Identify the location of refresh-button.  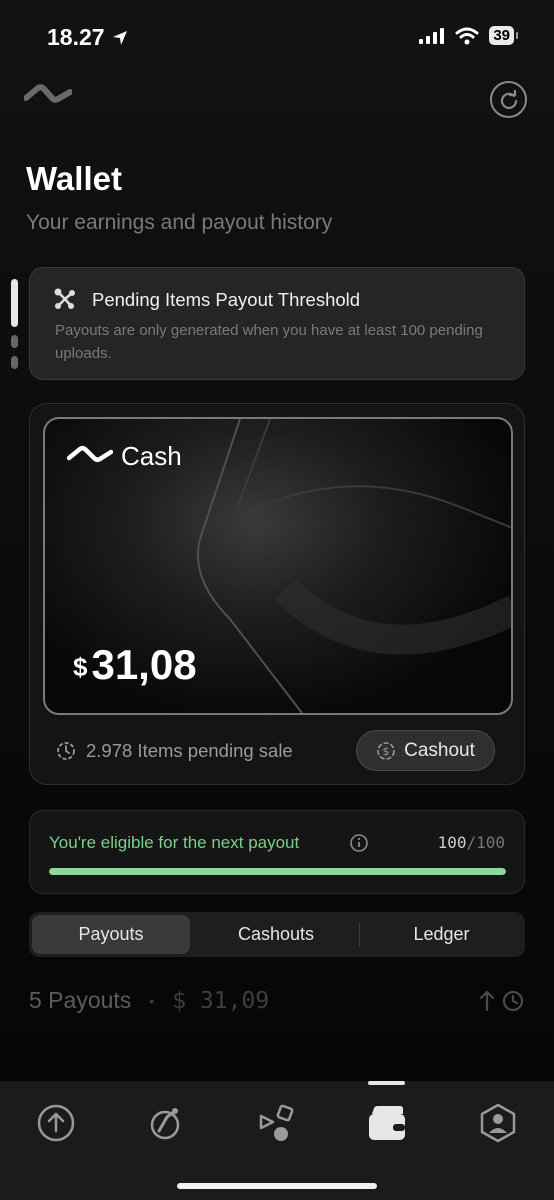
(508, 99).